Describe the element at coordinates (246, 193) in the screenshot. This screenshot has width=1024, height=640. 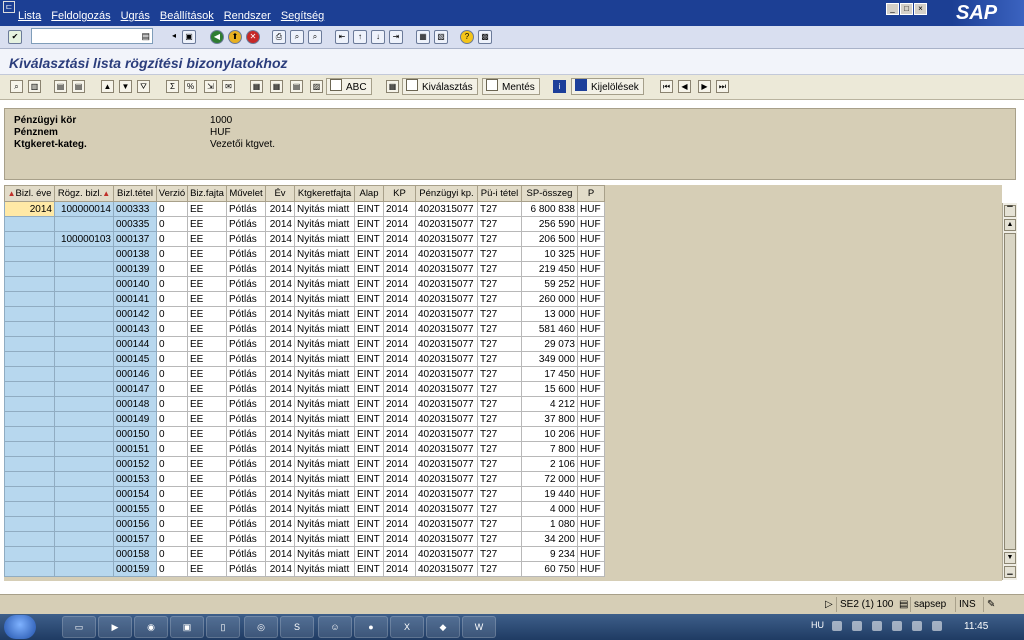
I see `col-header-muvelet: Művelet` at that location.